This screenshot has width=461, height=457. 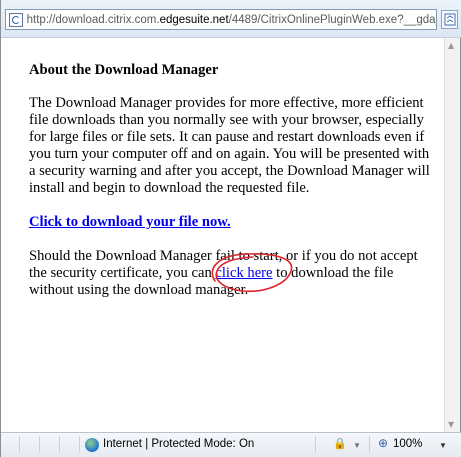 I want to click on scroll-down-arrow-icon: ▼, so click(x=451, y=424).